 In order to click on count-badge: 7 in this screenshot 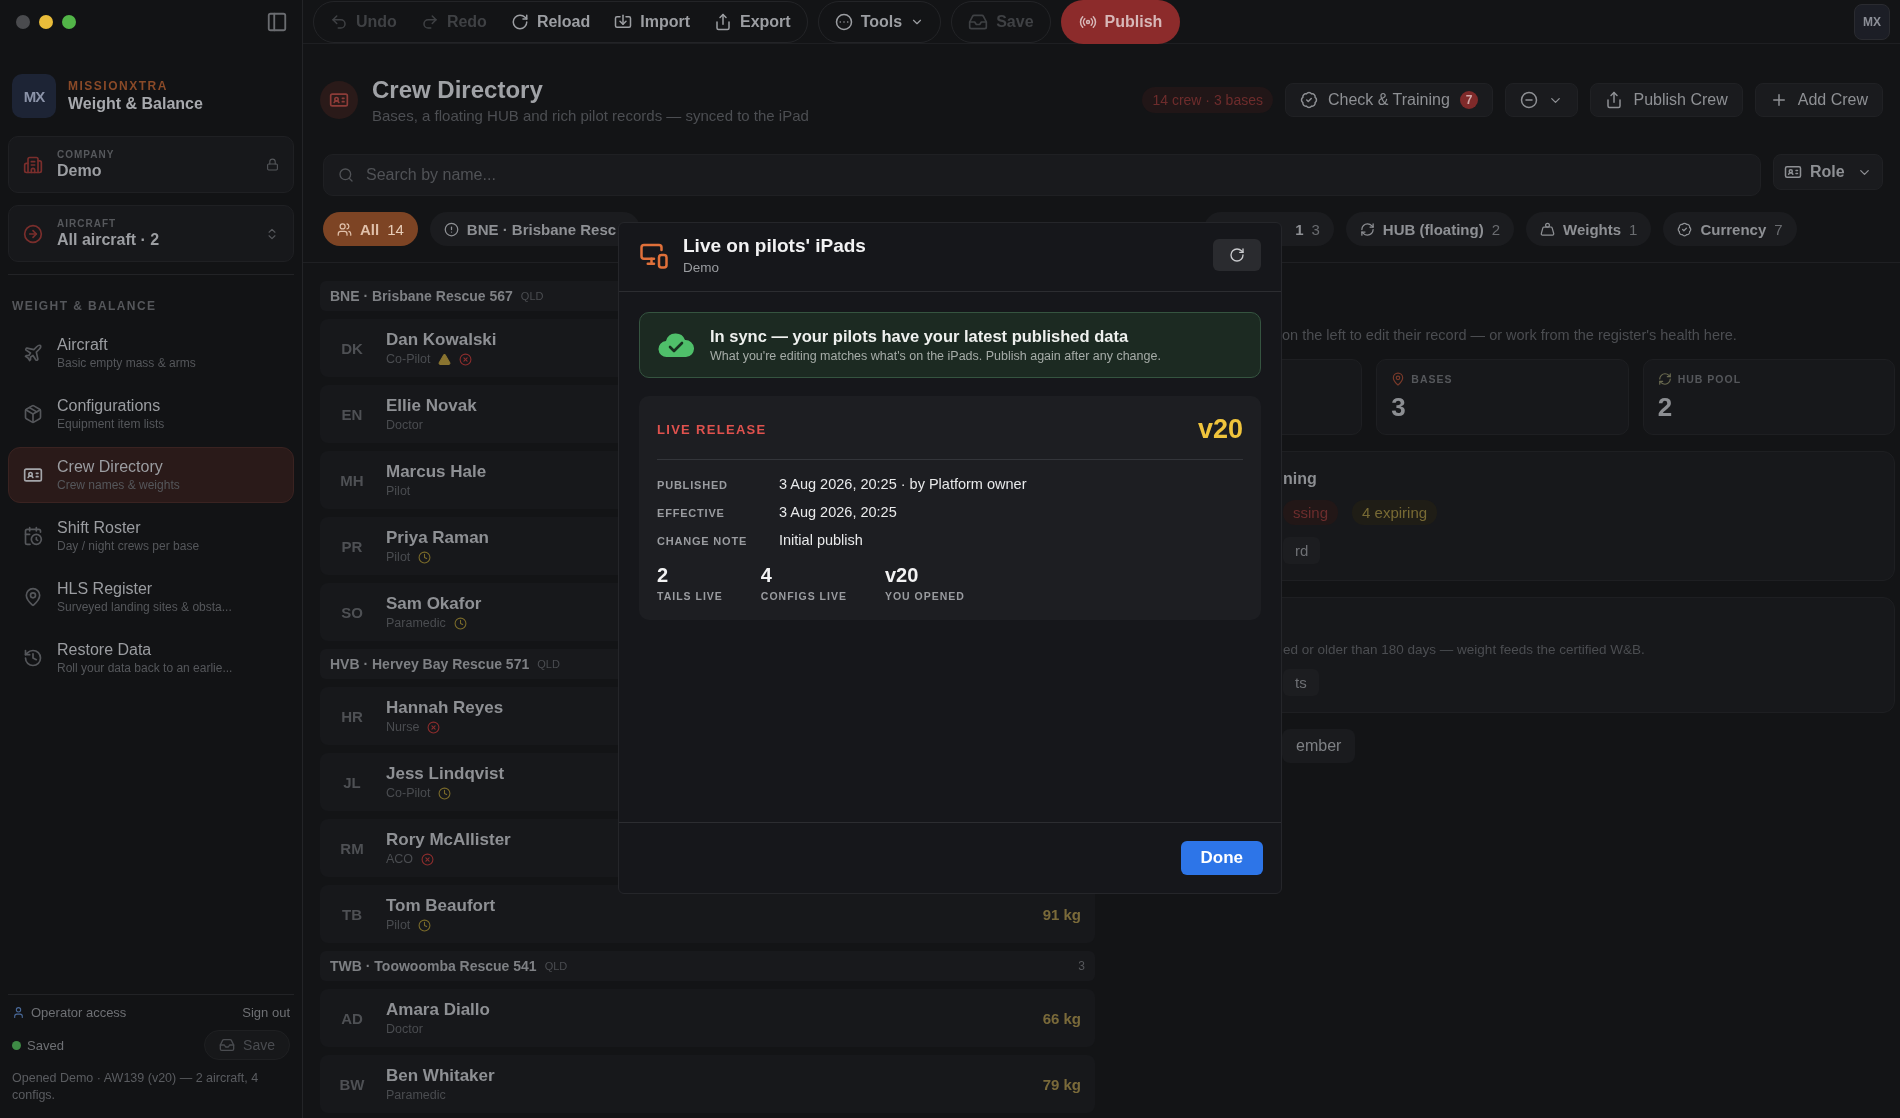, I will do `click(1469, 100)`.